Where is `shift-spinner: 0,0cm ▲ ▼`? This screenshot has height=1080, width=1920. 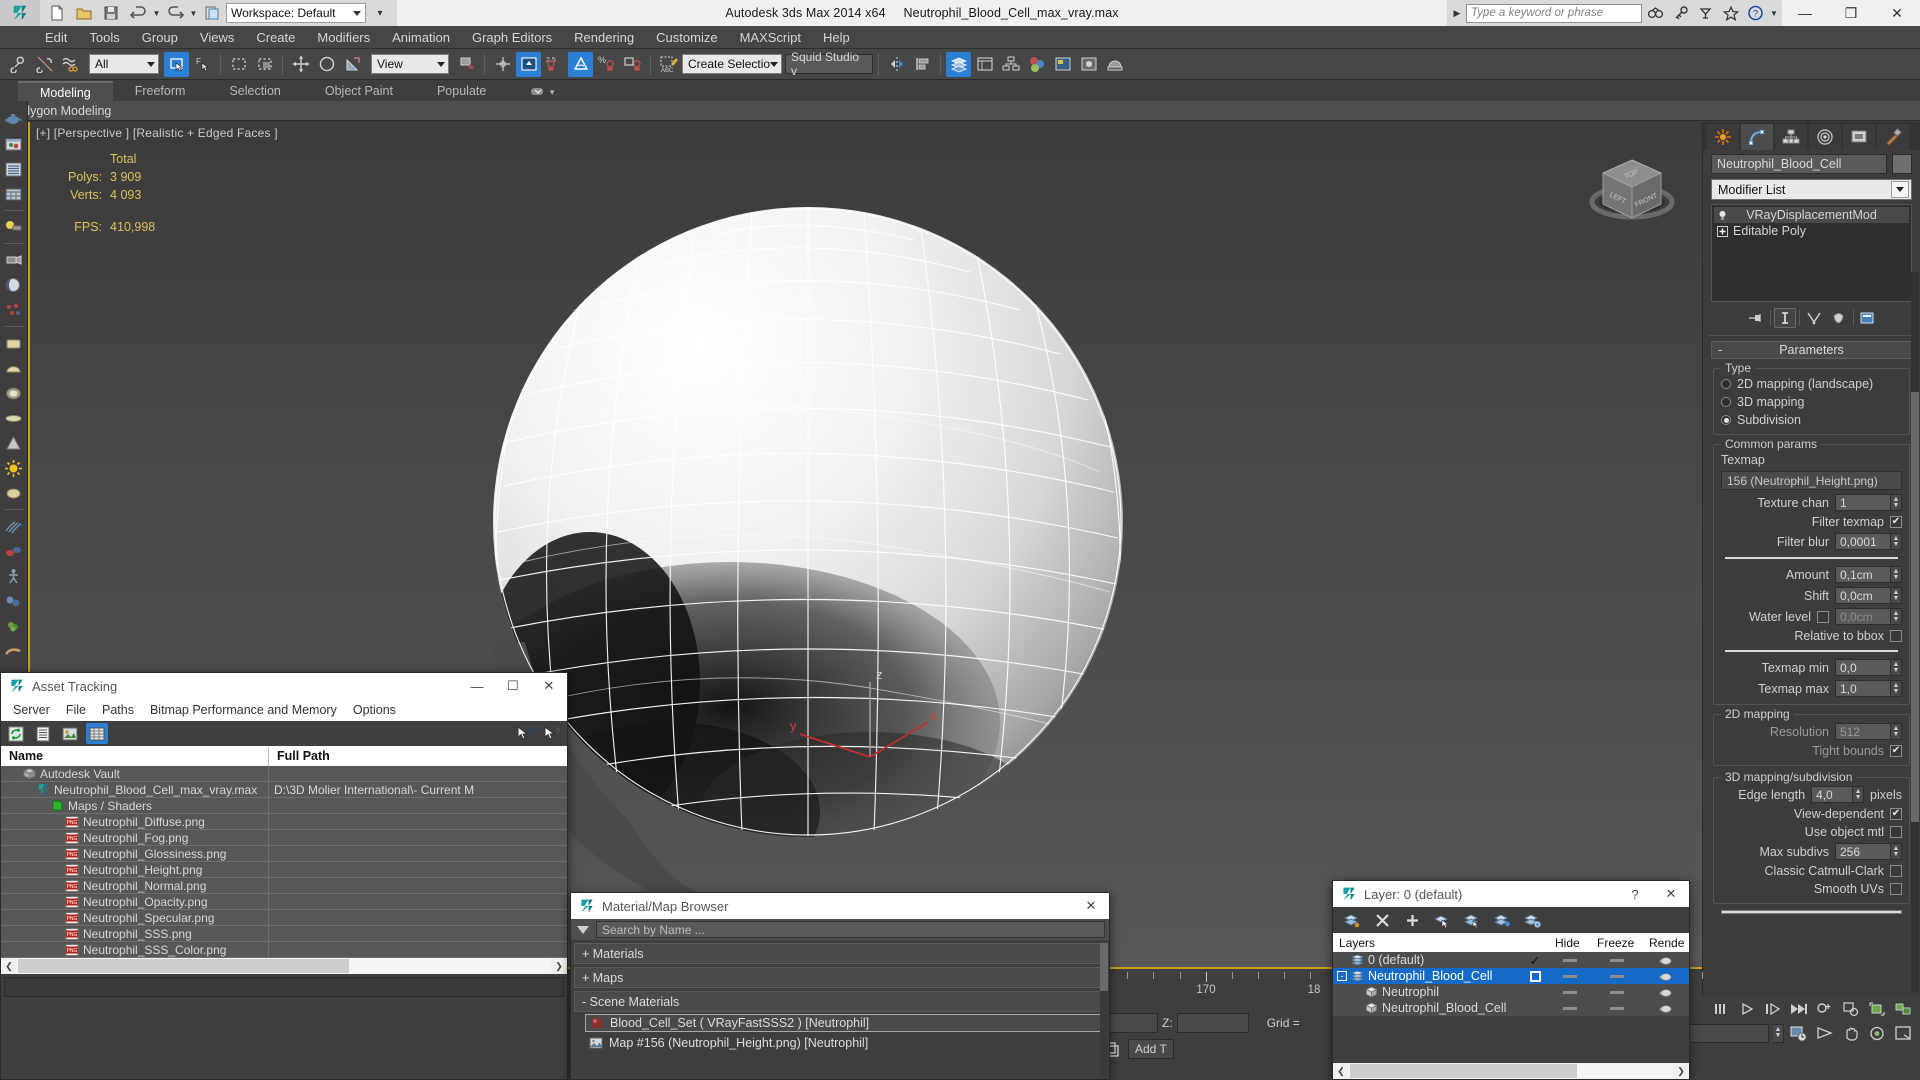
shift-spinner: 0,0cm ▲ ▼ is located at coordinates (1868, 595).